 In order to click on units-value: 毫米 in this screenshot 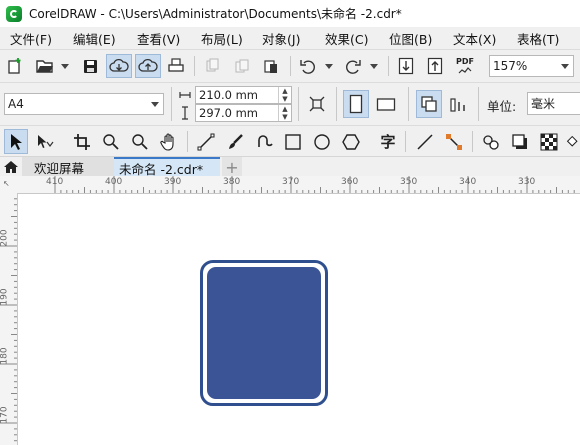, I will do `click(543, 104)`.